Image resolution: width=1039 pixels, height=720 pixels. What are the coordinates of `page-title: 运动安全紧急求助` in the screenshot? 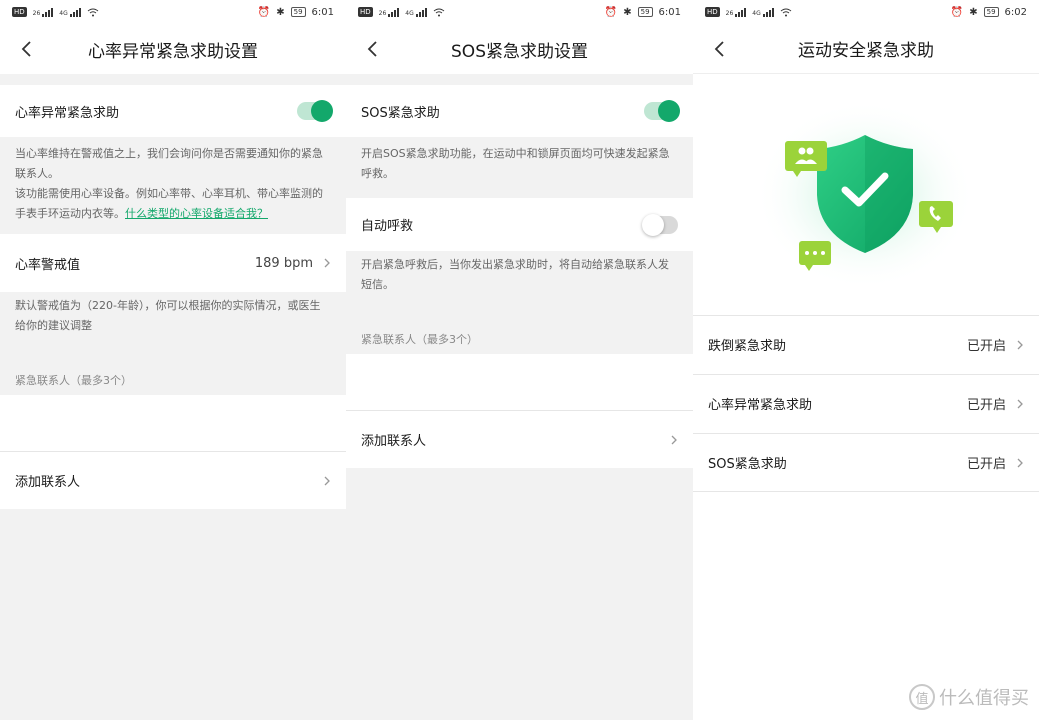 It's located at (866, 51).